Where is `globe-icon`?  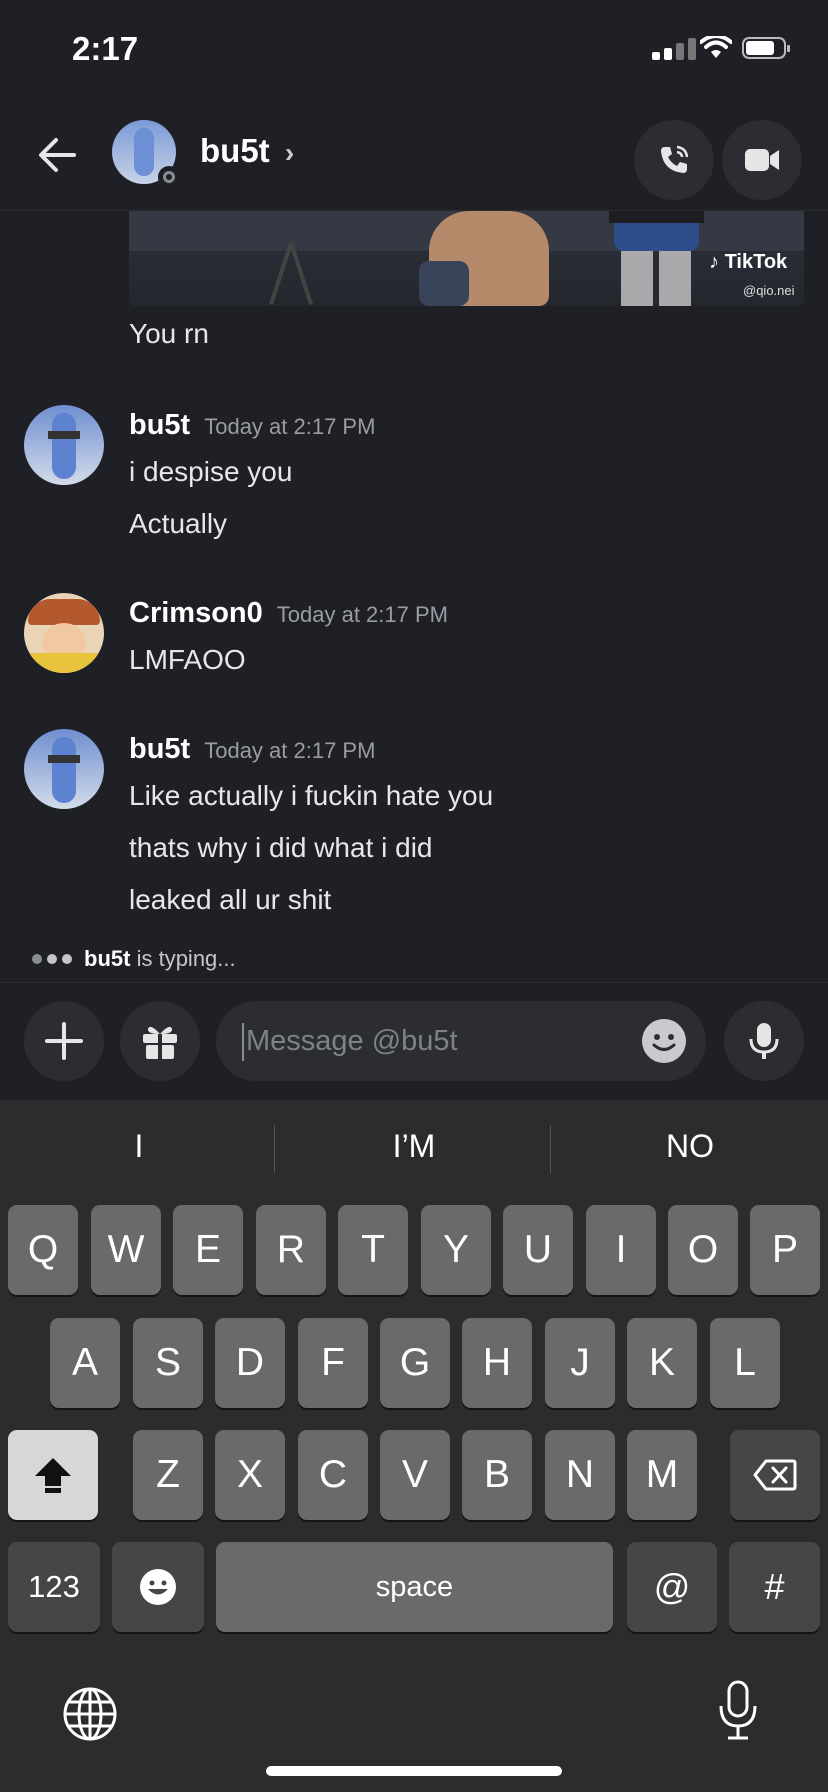
globe-icon is located at coordinates (90, 1714).